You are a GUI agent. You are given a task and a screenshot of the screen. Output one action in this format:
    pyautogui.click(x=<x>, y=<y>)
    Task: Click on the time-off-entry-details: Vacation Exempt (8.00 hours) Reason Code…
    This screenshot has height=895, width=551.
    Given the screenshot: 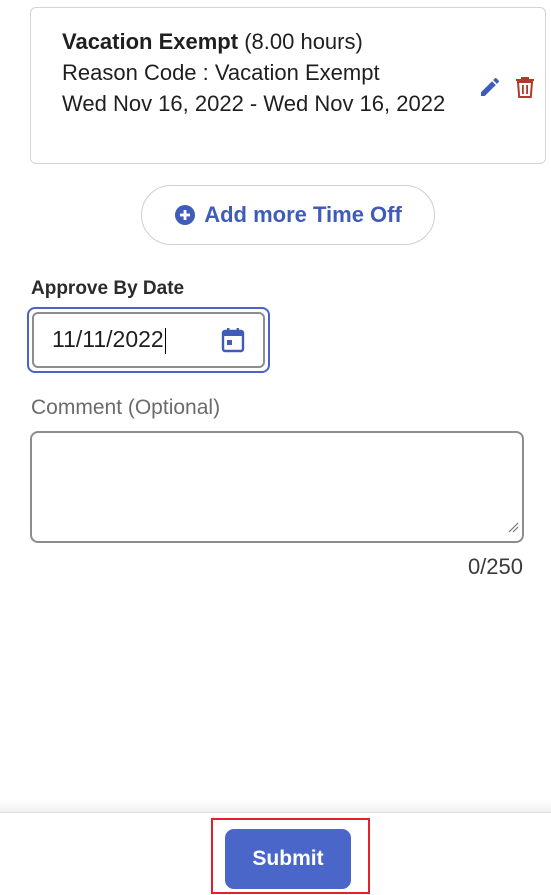 What is the action you would take?
    pyautogui.click(x=262, y=72)
    